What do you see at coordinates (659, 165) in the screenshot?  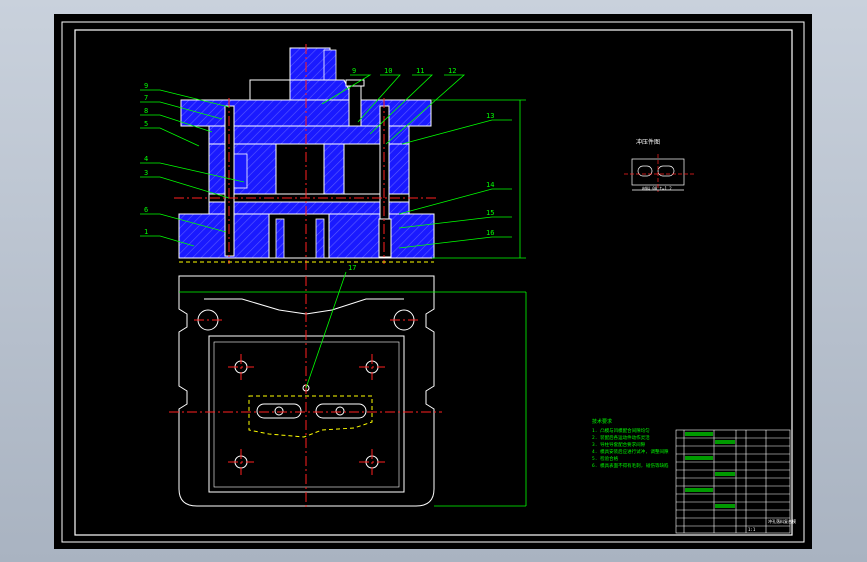 I see `part-detail-view: 冲压件图 材料 08 t=1.2` at bounding box center [659, 165].